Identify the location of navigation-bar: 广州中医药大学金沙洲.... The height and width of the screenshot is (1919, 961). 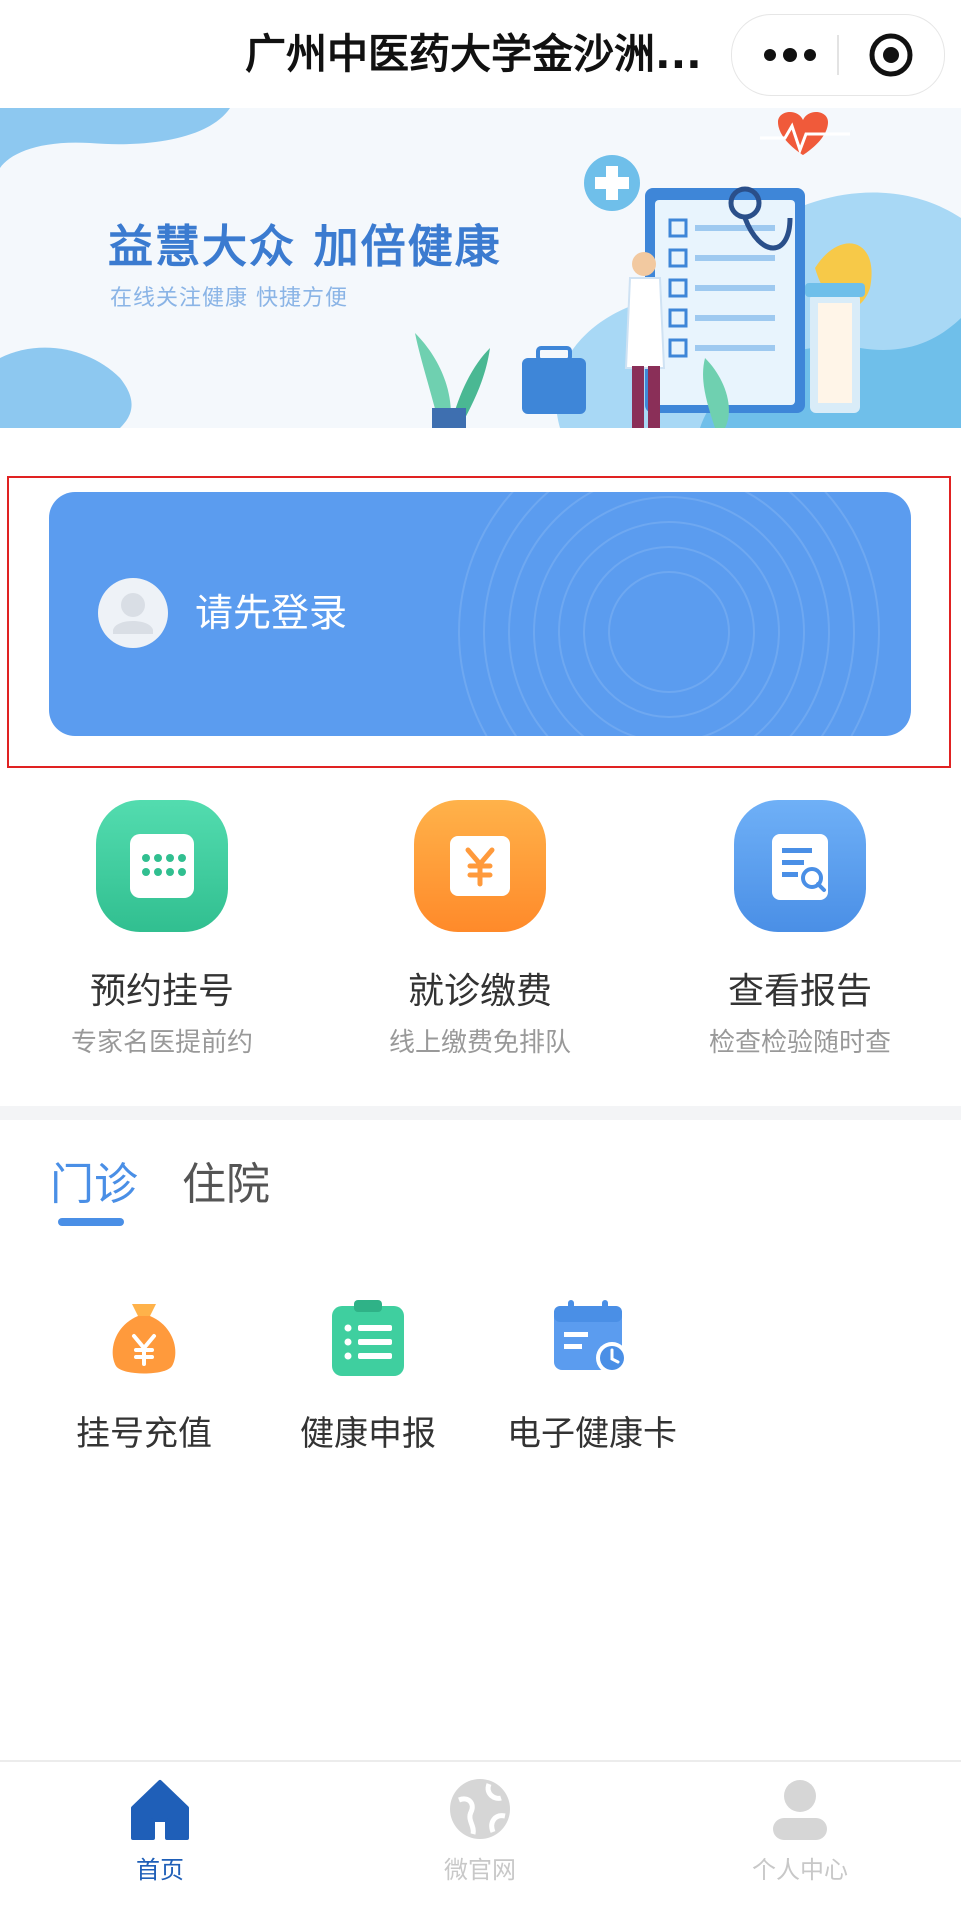
(480, 54).